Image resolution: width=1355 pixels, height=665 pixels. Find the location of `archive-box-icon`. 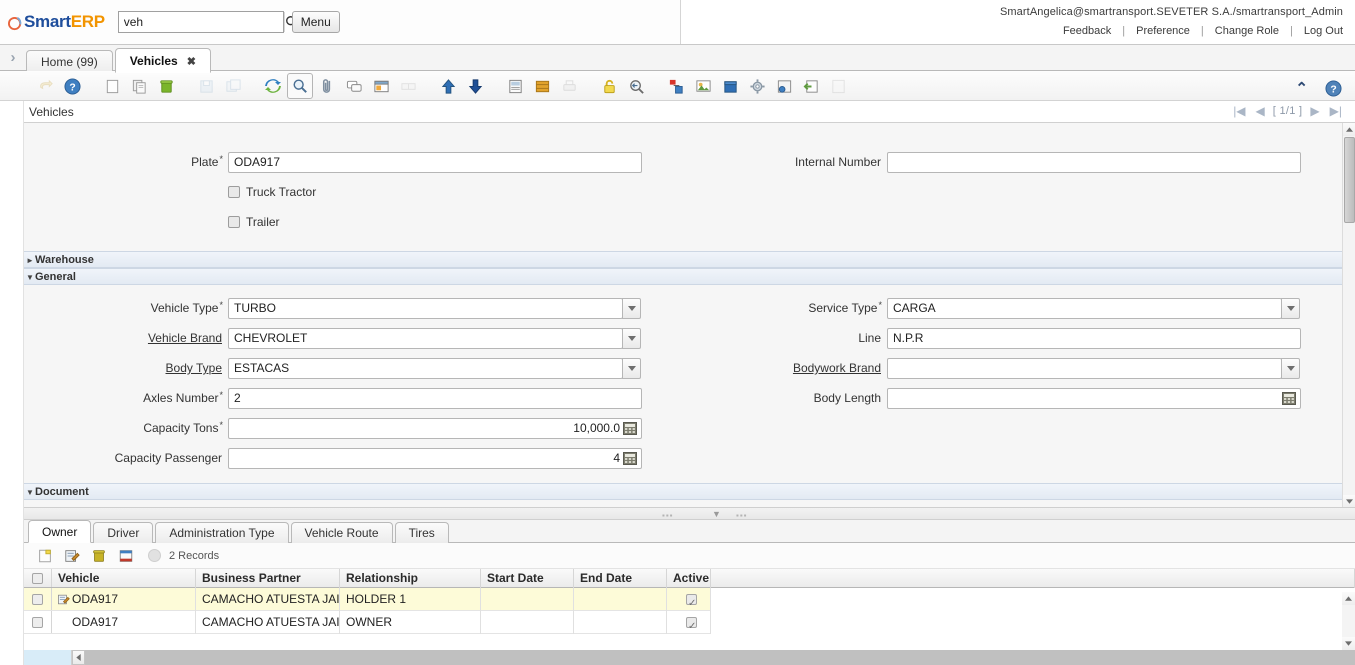

archive-box-icon is located at coordinates (730, 86).